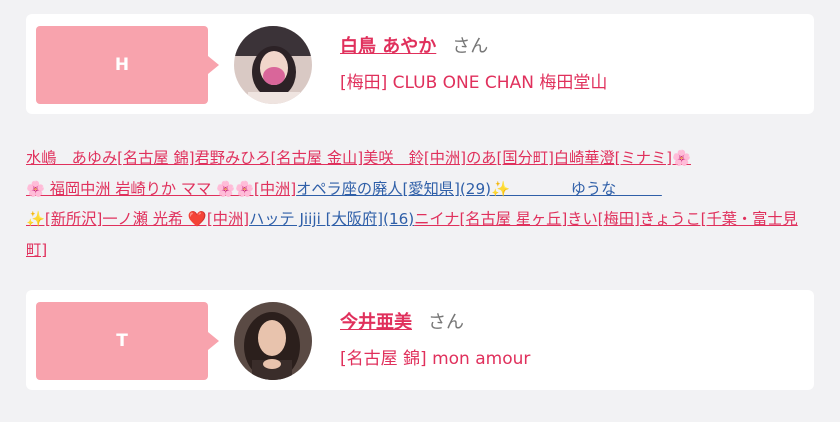 The image size is (840, 422). I want to click on shop-label: [梅田] CLUB ONE CHAN 梅田堂山, so click(474, 83).